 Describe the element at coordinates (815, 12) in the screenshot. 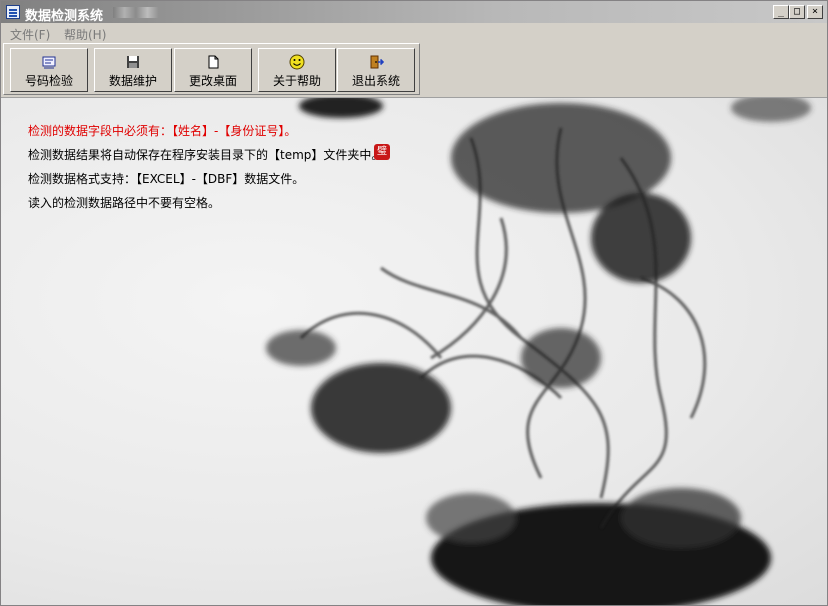

I see `close-button: ×` at that location.